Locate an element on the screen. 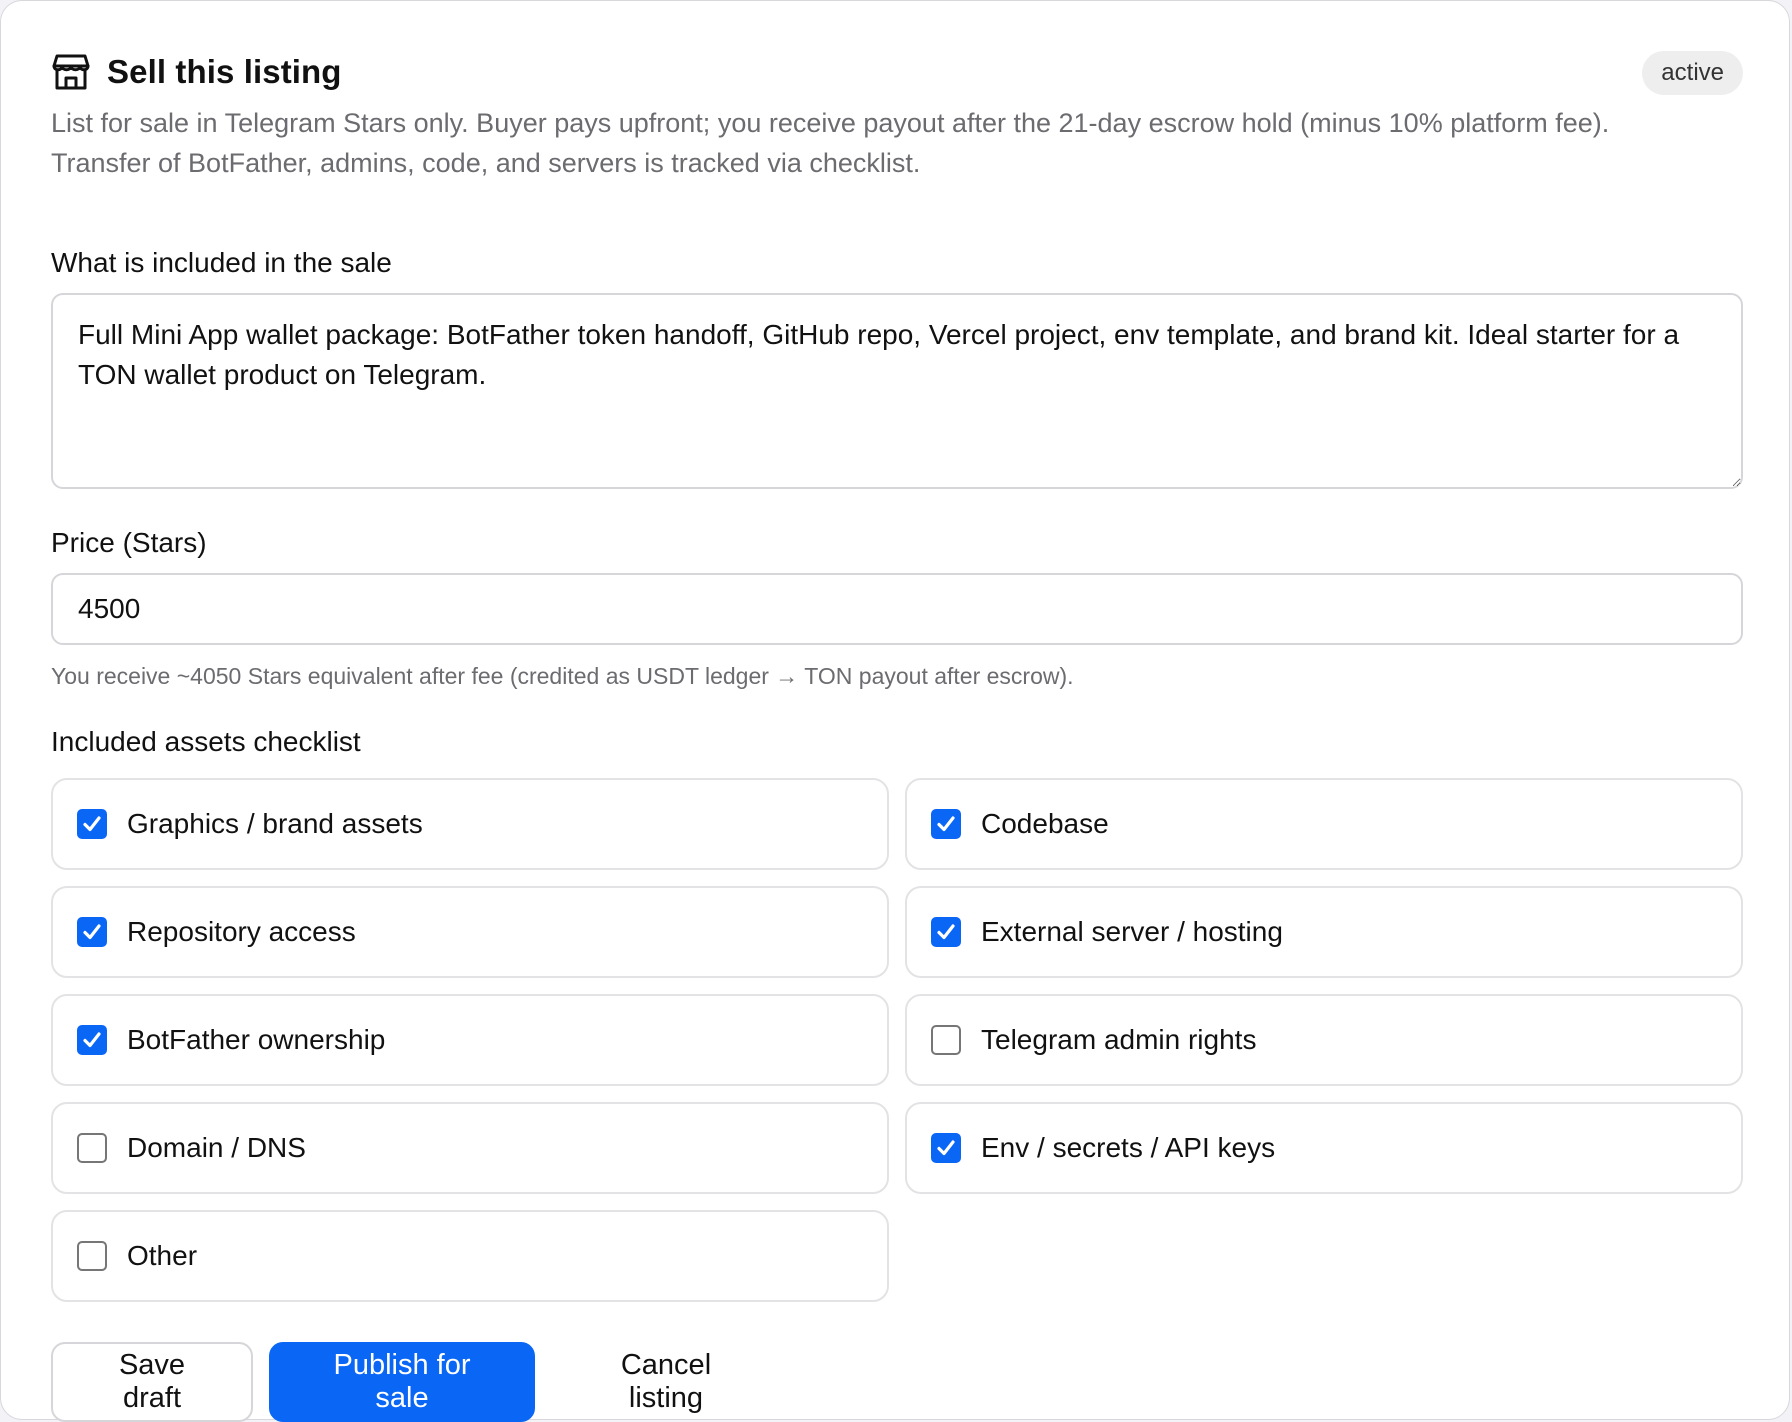 This screenshot has height=1422, width=1792. page-title: Sell this listing is located at coordinates (224, 71).